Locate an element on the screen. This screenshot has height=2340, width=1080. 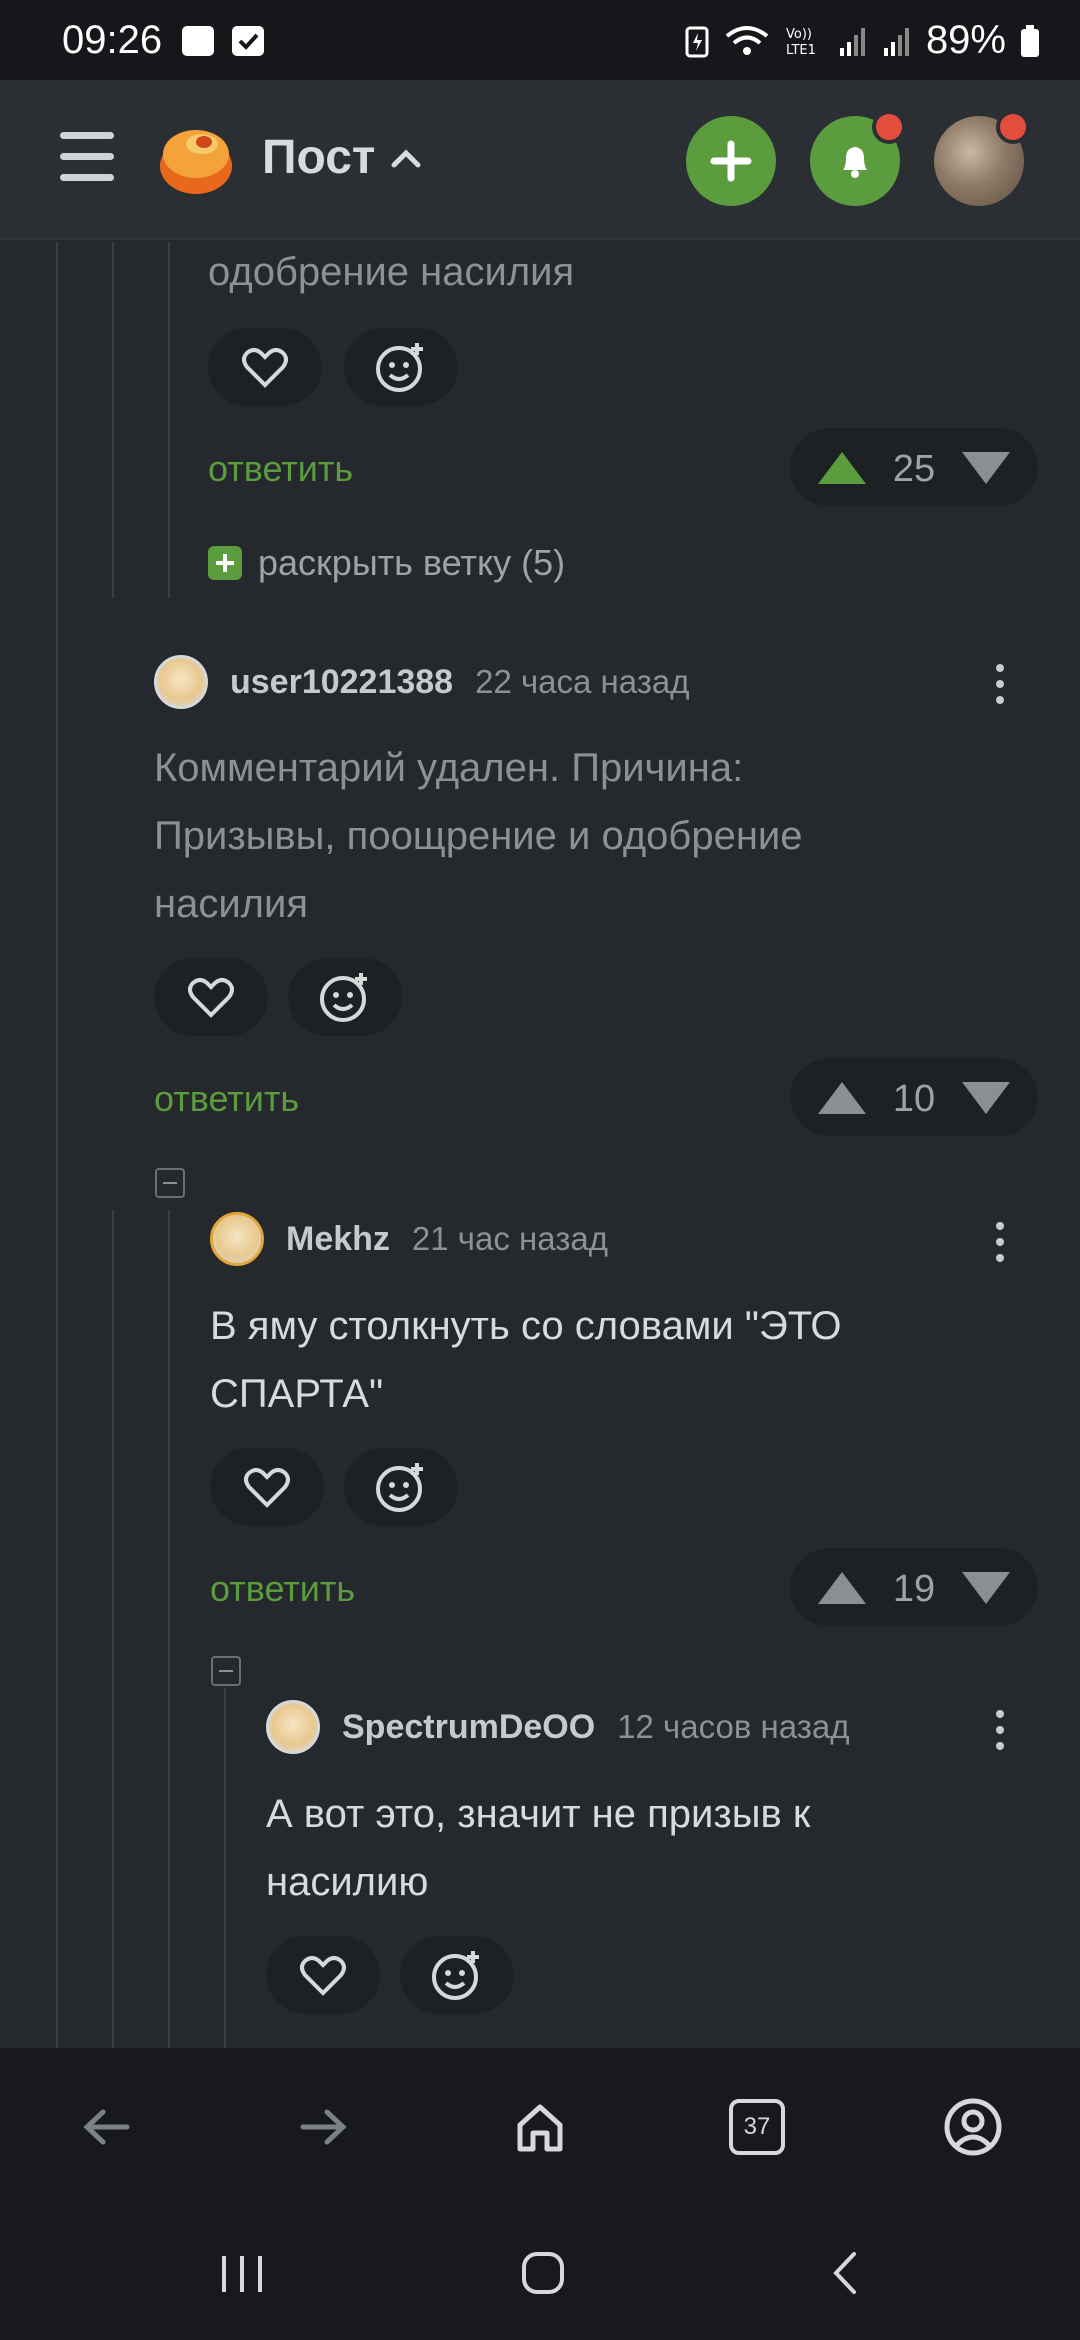
user-circle-icon is located at coordinates (973, 2127).